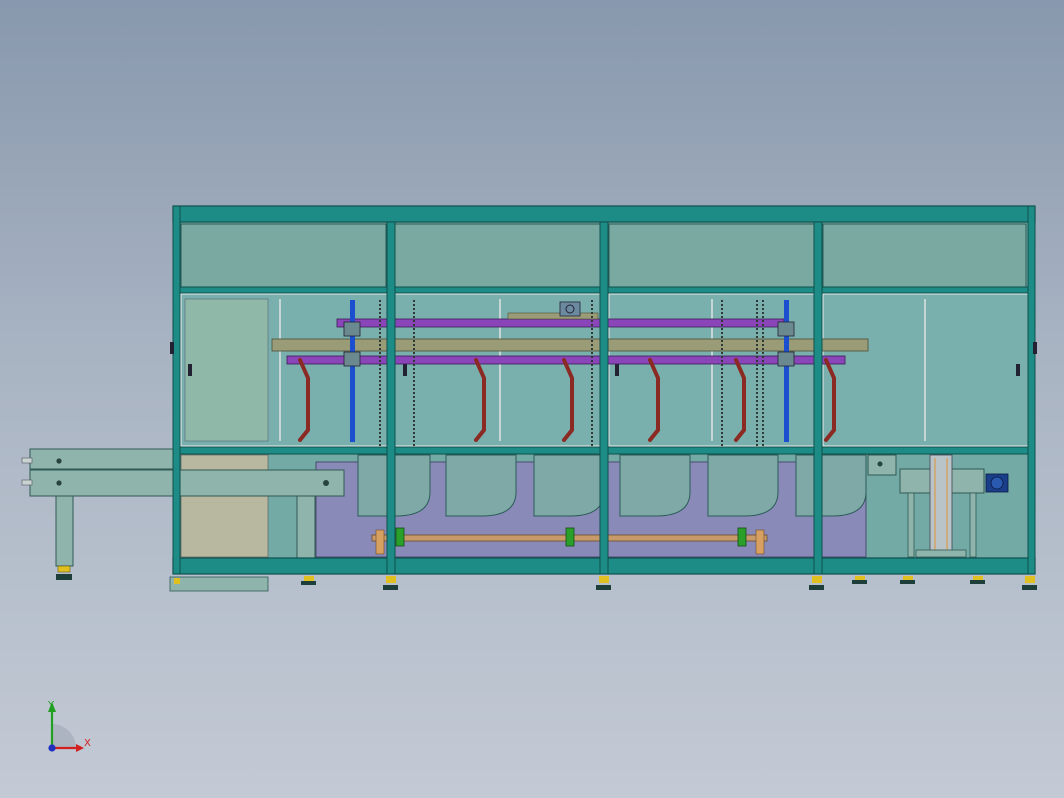 The height and width of the screenshot is (798, 1064). Describe the element at coordinates (997, 483) in the screenshot. I see `drive-motor` at that location.